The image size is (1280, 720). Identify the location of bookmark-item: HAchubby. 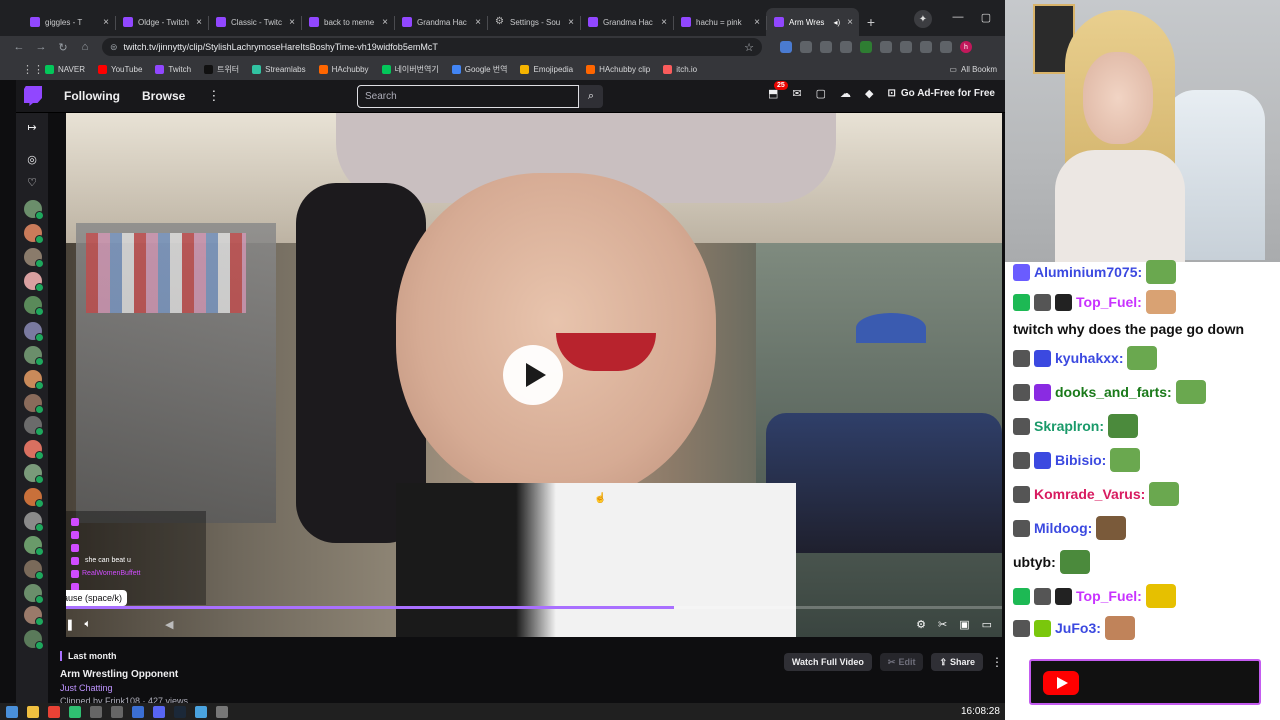
(343, 69).